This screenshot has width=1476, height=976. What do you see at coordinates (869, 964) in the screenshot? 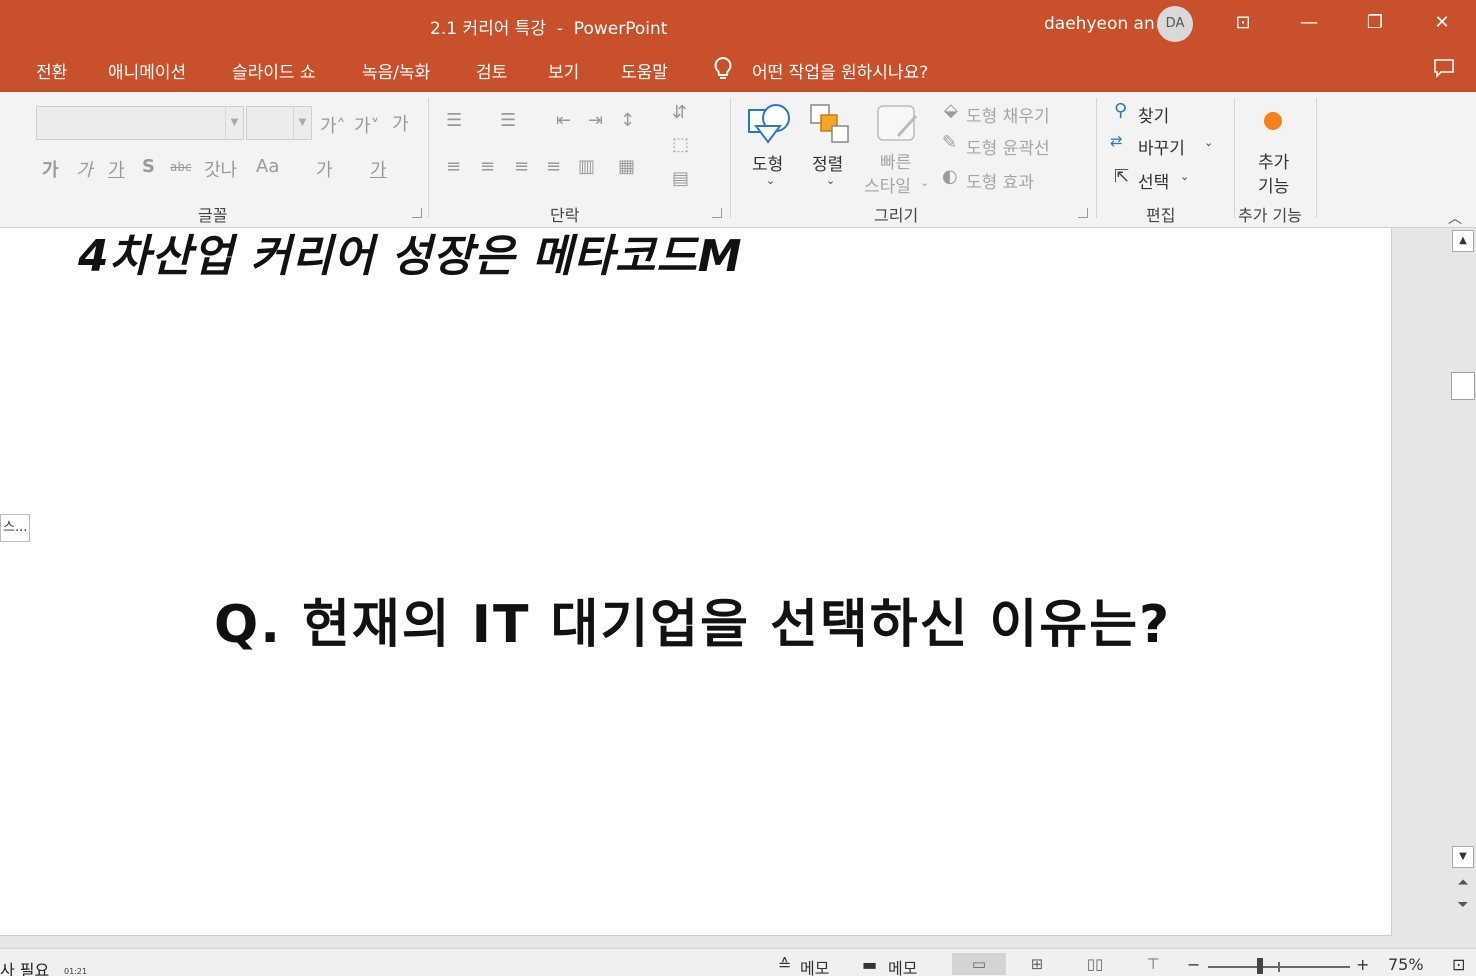
I see `comments-icon: ▬` at bounding box center [869, 964].